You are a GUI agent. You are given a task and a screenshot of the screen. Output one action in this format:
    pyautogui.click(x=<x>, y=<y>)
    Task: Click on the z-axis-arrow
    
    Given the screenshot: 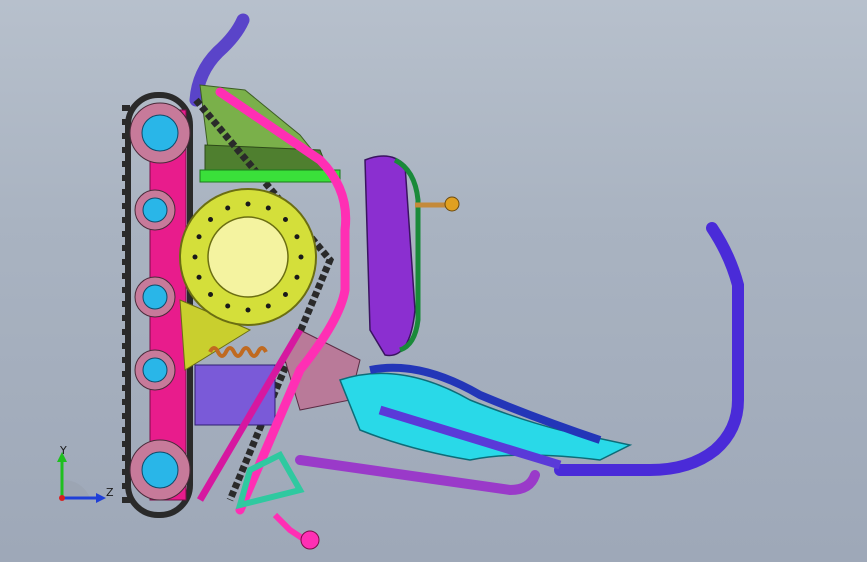 What is the action you would take?
    pyautogui.click(x=101, y=498)
    